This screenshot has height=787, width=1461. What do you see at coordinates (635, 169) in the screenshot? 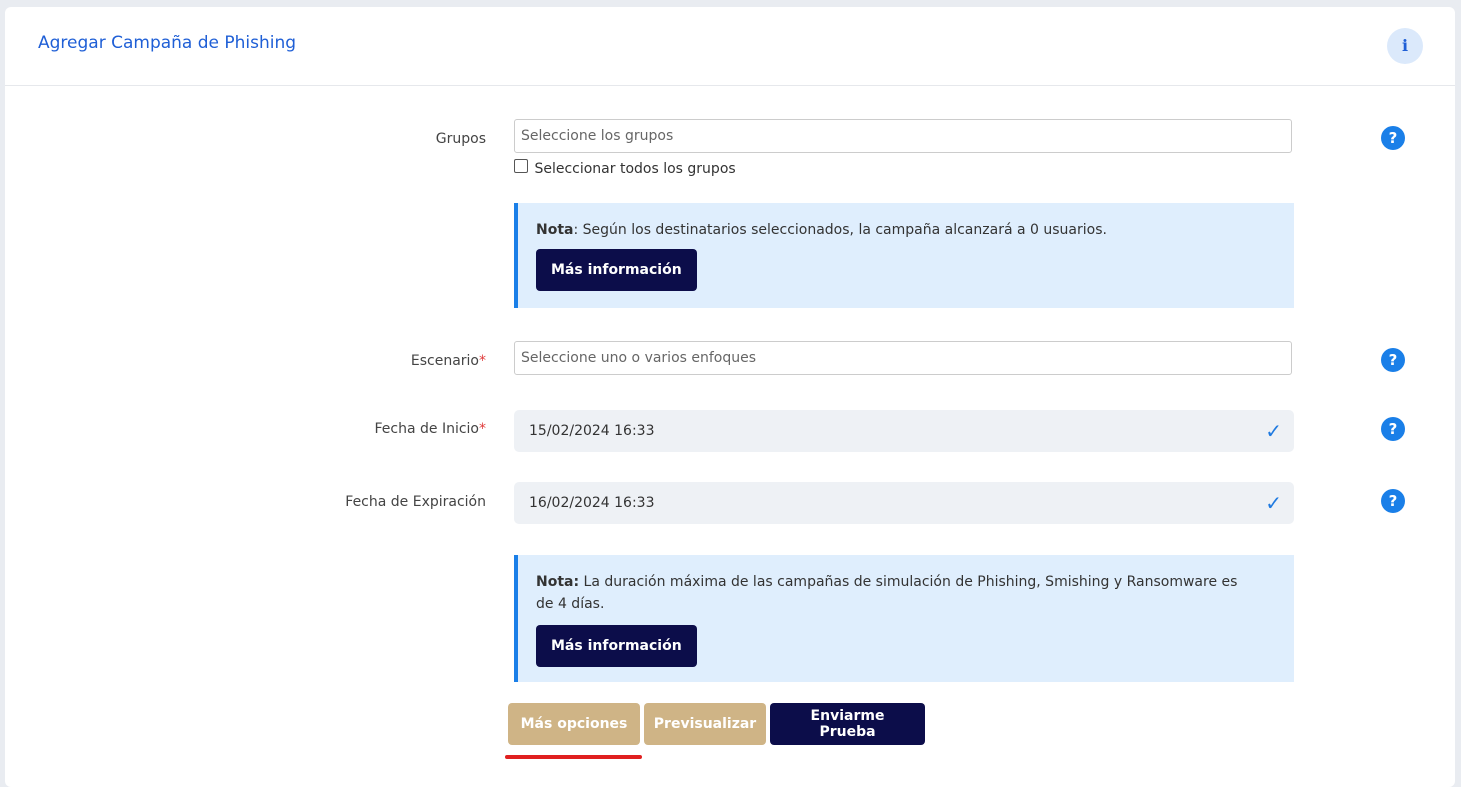
I see `select-all-label: Seleccionar todos los grupos` at bounding box center [635, 169].